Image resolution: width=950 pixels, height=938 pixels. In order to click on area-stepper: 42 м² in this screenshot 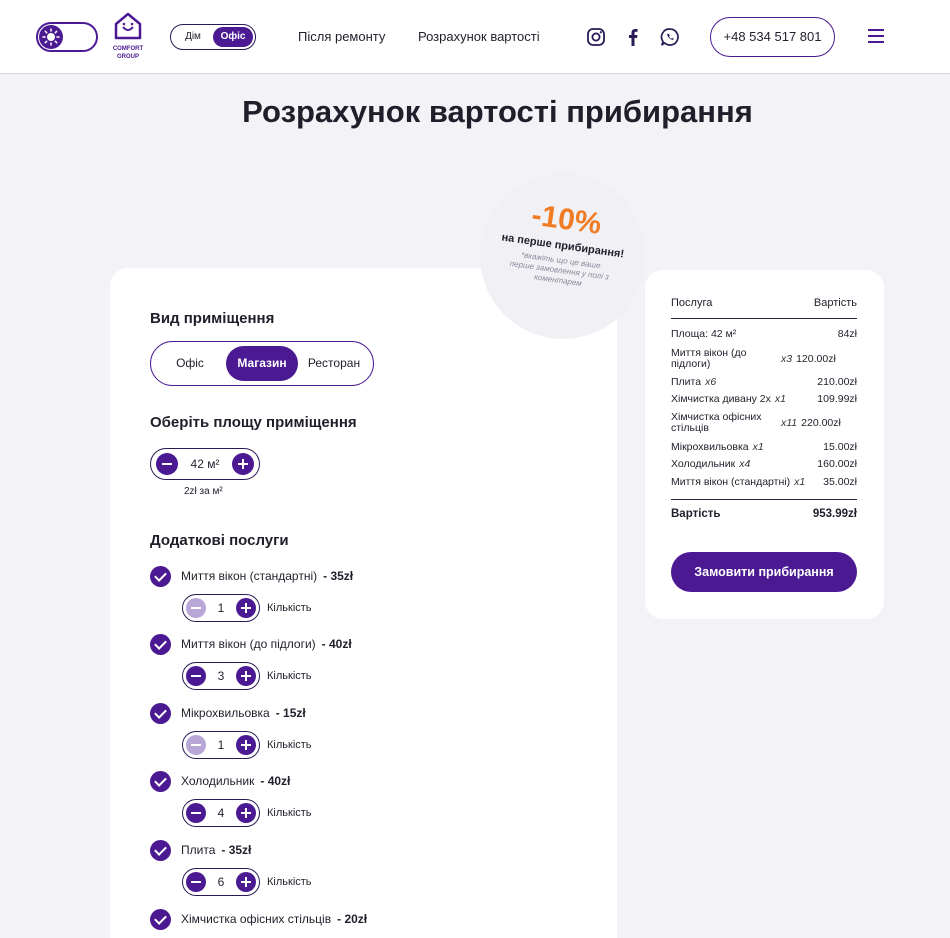, I will do `click(205, 464)`.